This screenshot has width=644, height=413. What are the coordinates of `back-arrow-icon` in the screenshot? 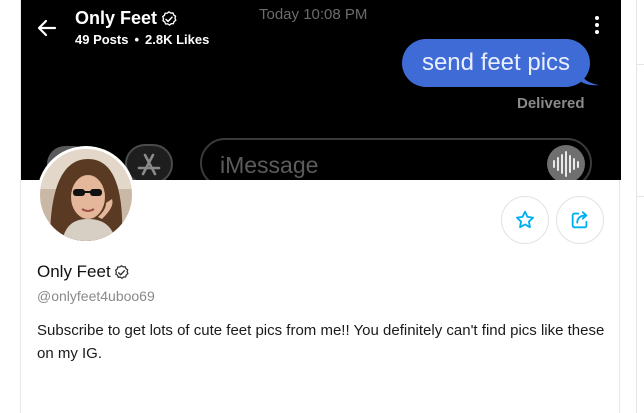 It's located at (47, 28).